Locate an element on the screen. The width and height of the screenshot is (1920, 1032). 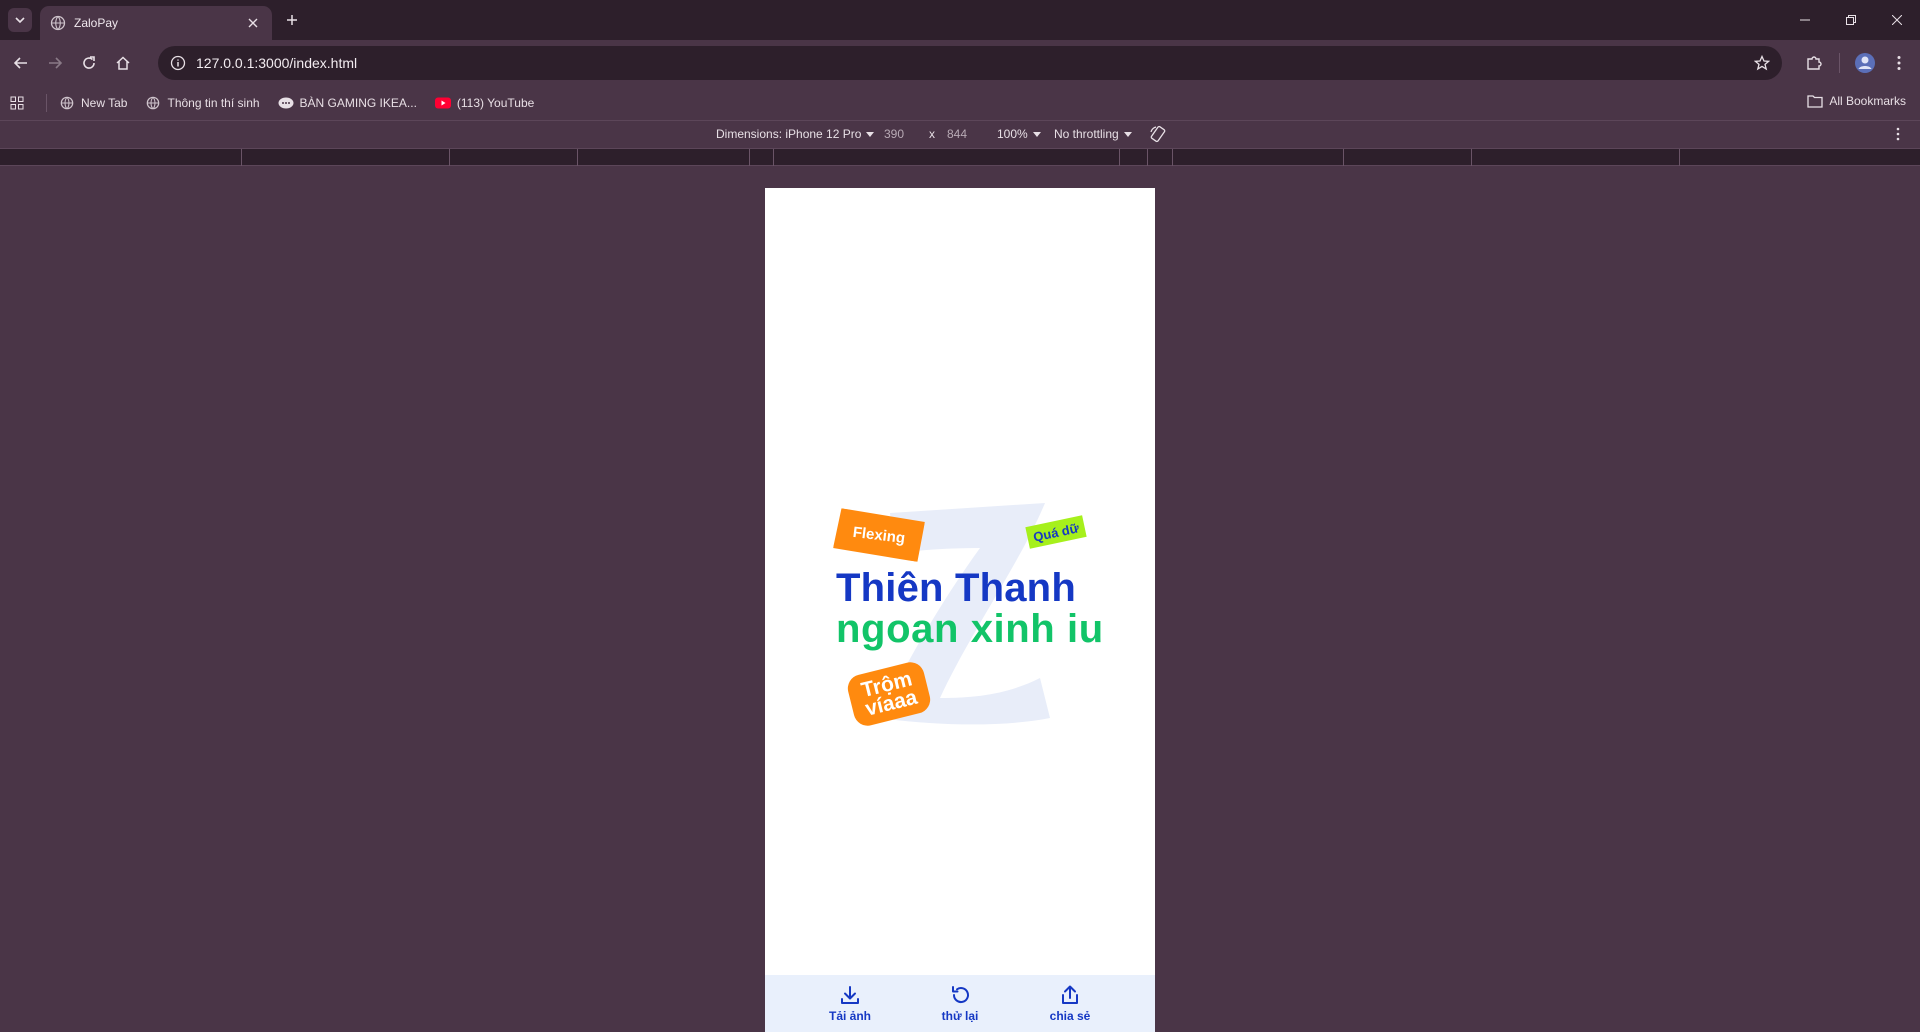
viewport-height-input: 844 is located at coordinates (957, 134).